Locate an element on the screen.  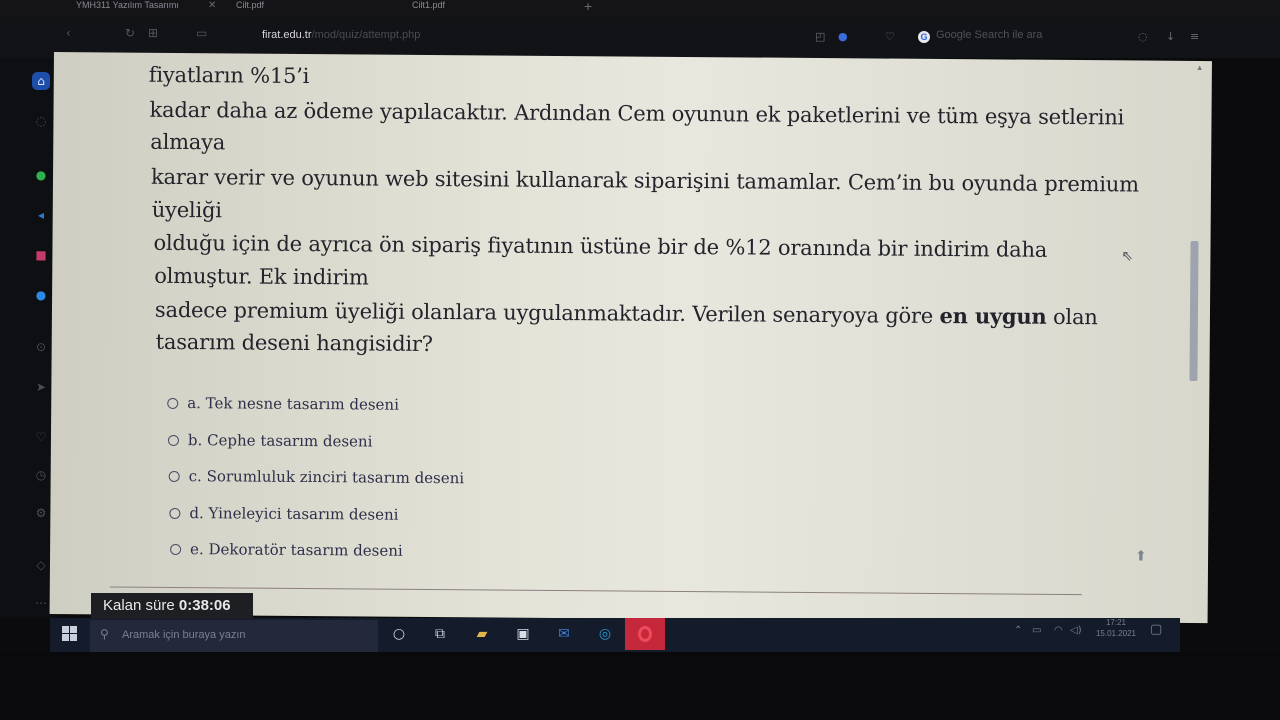
option-a: a. Tek nesne tasarım deseni is located at coordinates (283, 404).